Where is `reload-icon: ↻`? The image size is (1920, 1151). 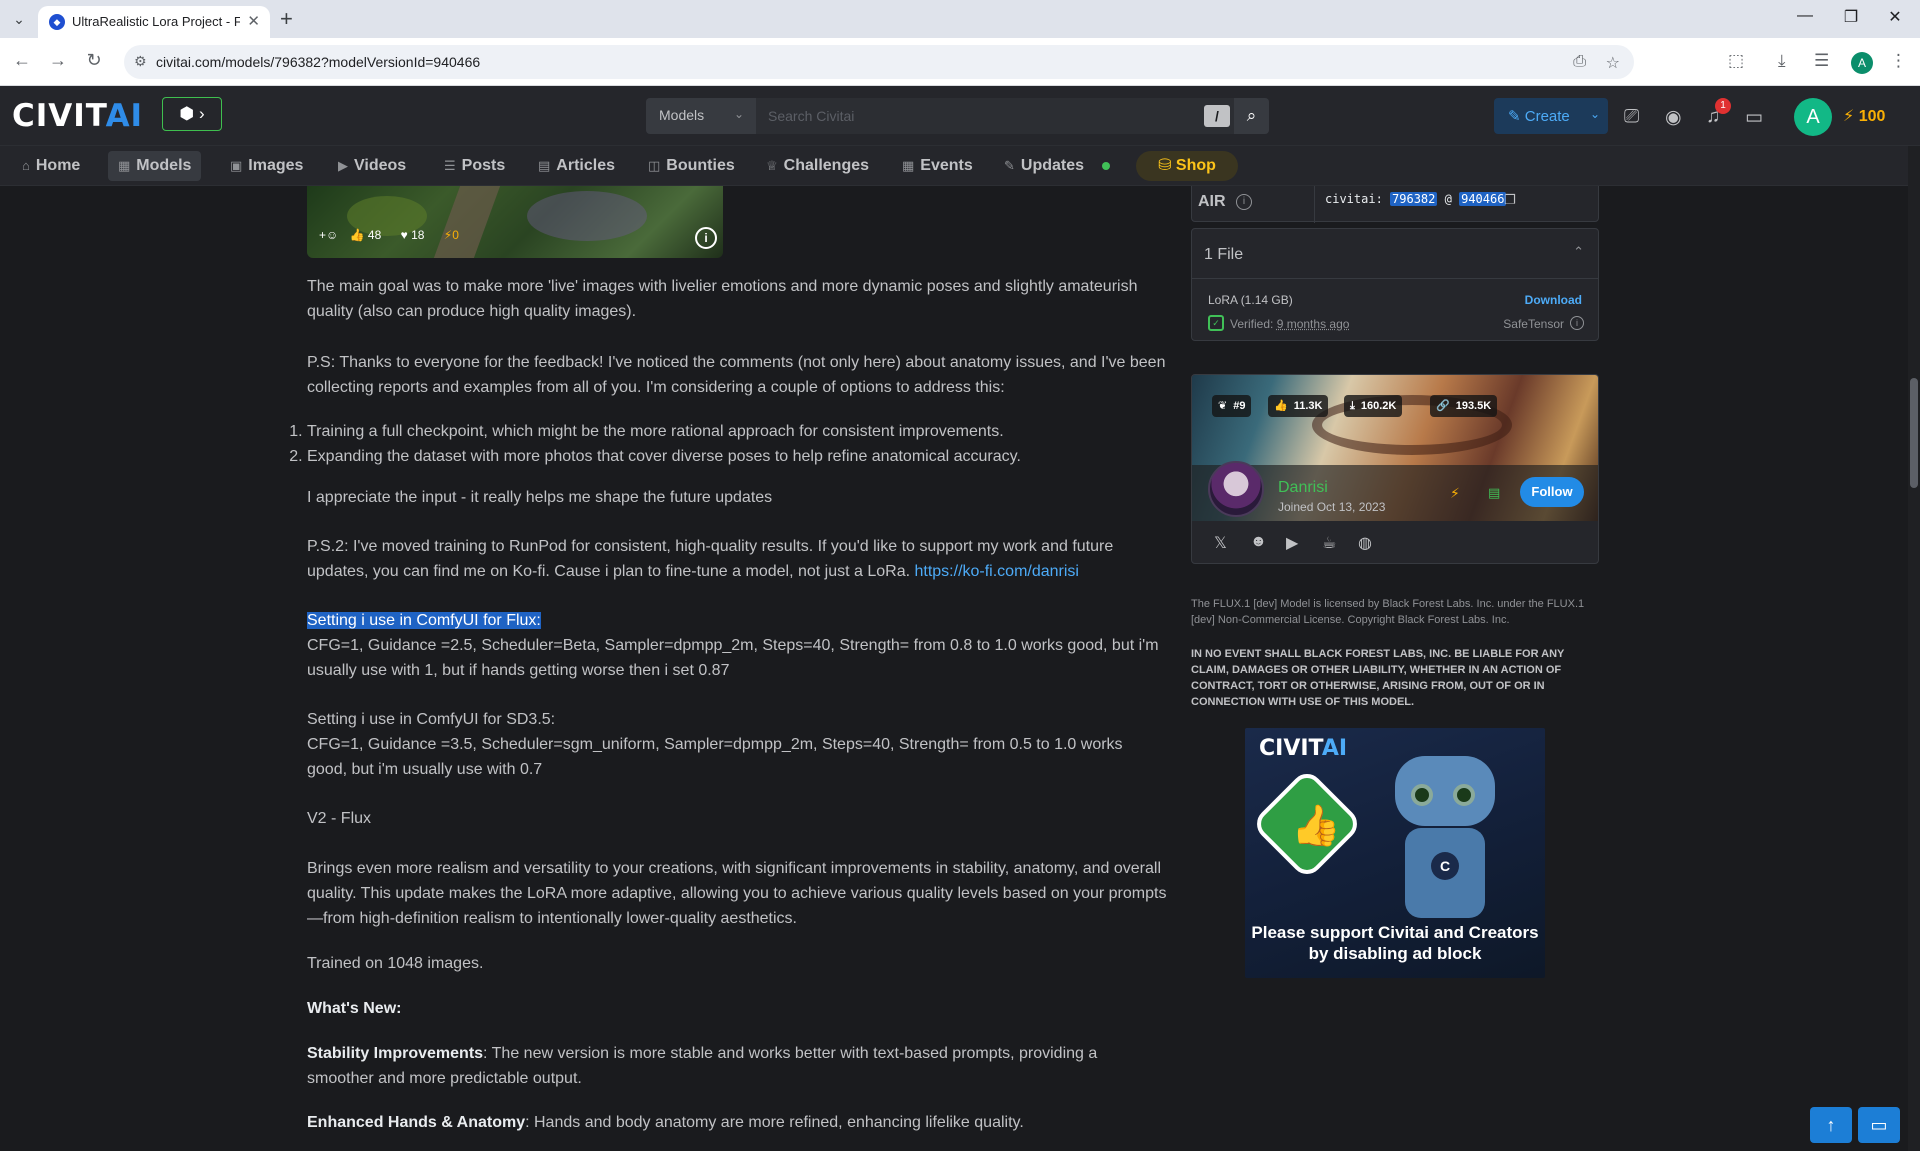
reload-icon: ↻ is located at coordinates (94, 60).